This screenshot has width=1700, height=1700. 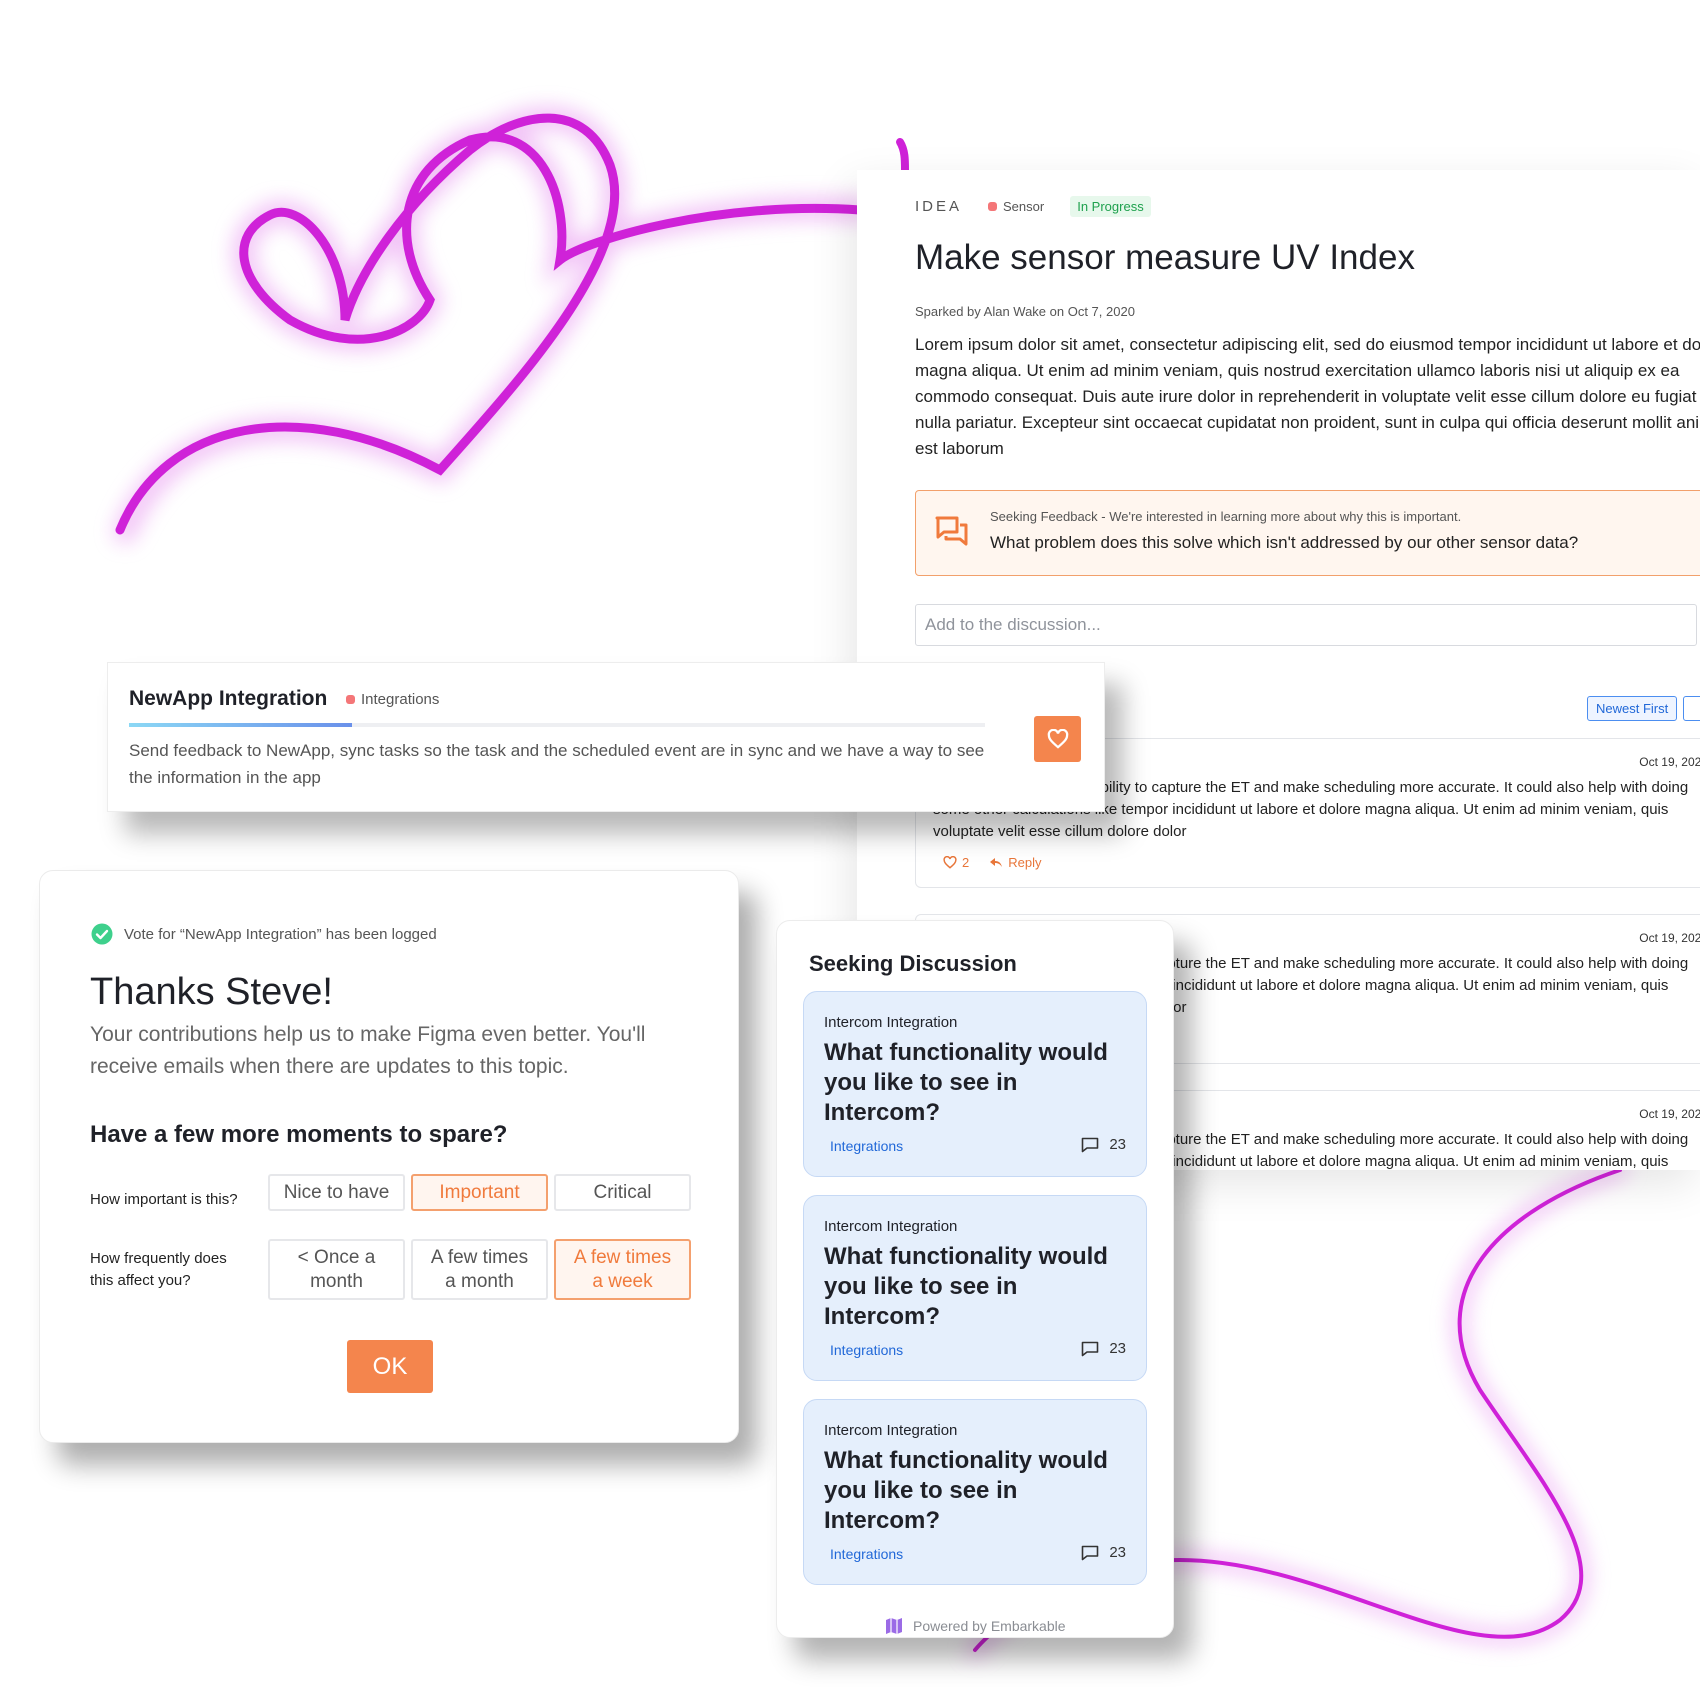 I want to click on sort-alternate-button, so click(x=1691, y=708).